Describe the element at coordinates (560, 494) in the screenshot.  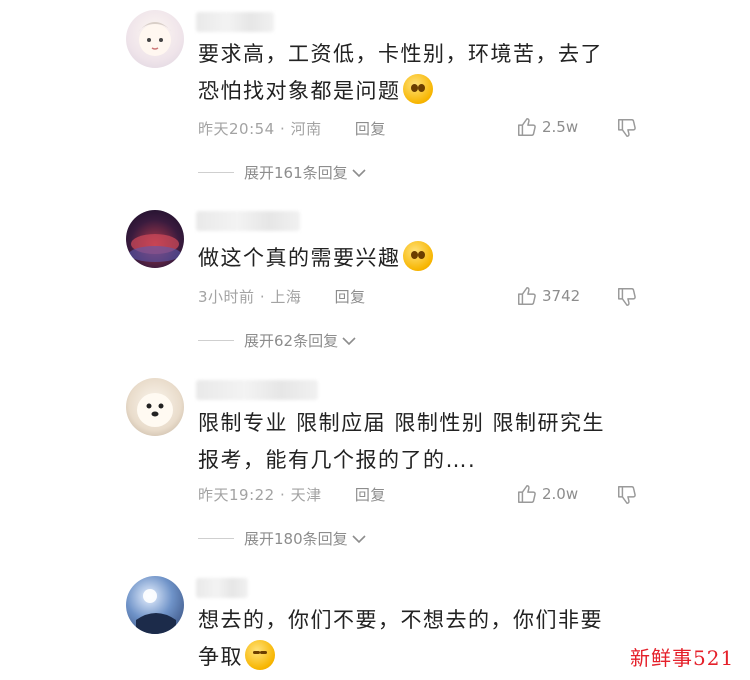
I see `like-count: 2.0w` at that location.